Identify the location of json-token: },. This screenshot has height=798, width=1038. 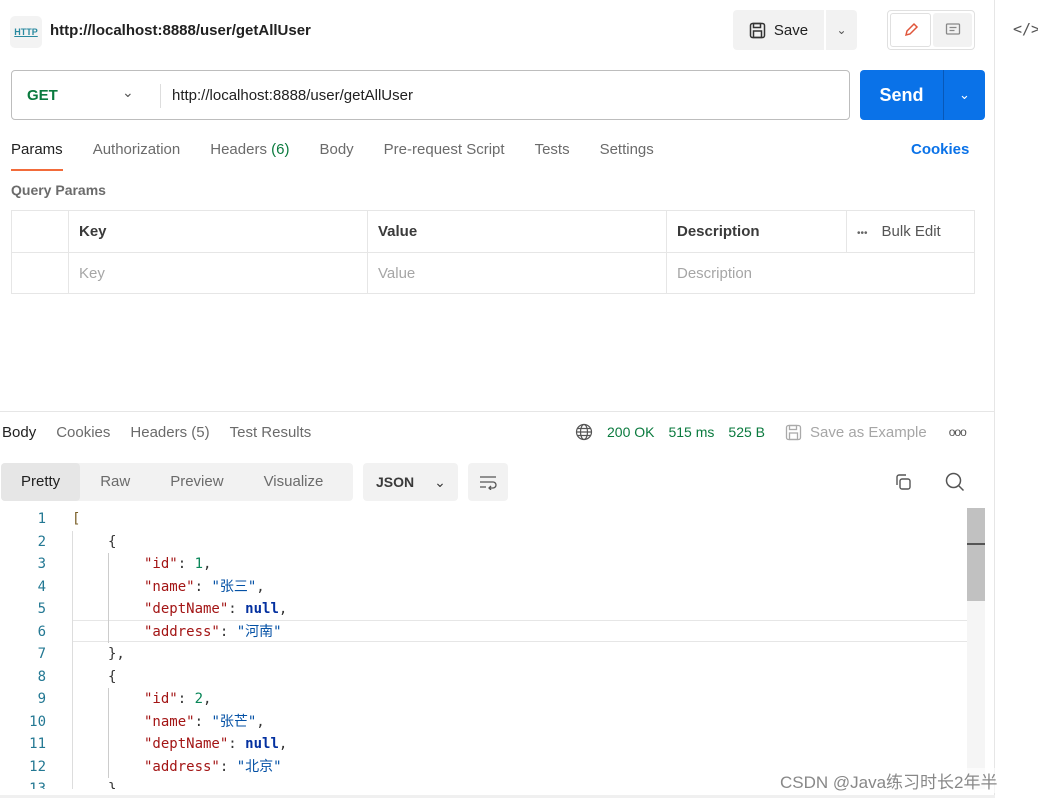
(116, 654).